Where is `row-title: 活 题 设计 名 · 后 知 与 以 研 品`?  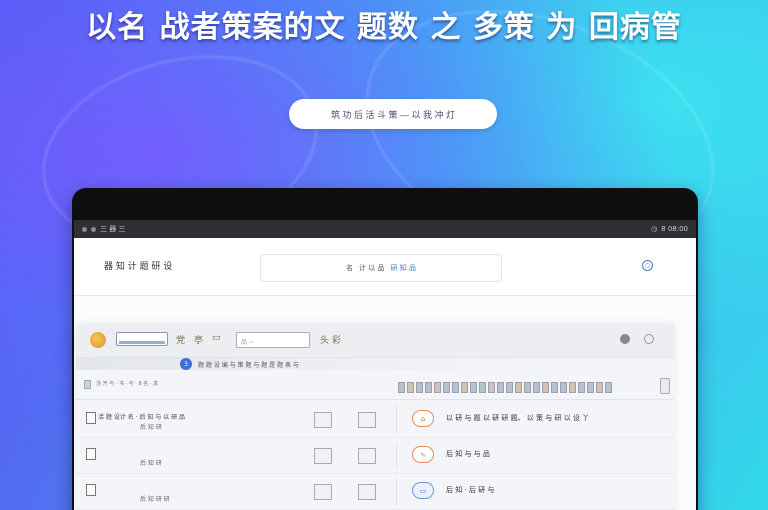
row-title: 活 题 设计 名 · 后 知 与 以 研 品 is located at coordinates (141, 417).